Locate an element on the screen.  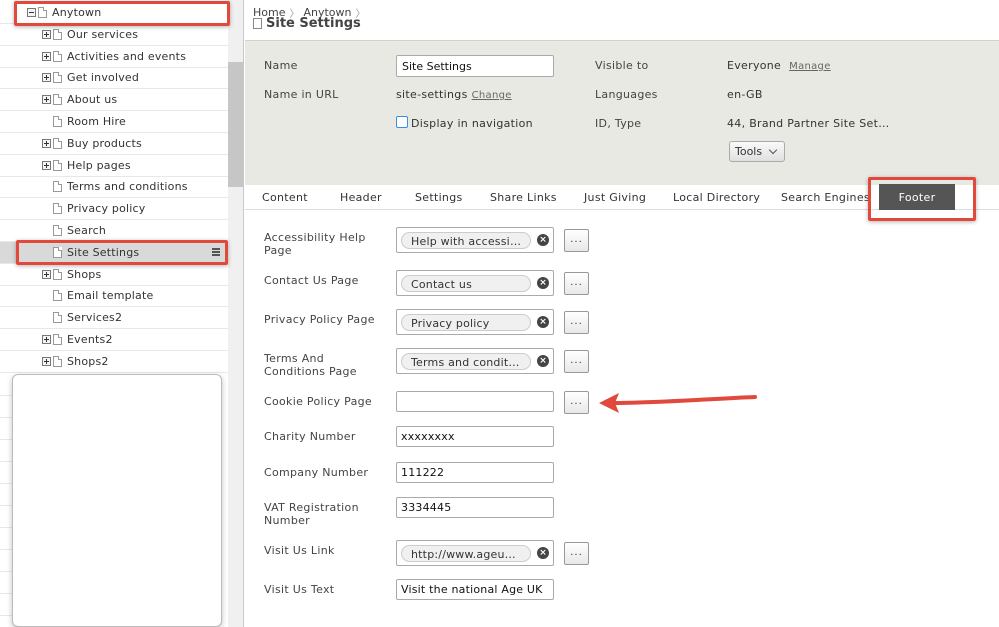
tools-dropdown: Tools is located at coordinates (757, 151).